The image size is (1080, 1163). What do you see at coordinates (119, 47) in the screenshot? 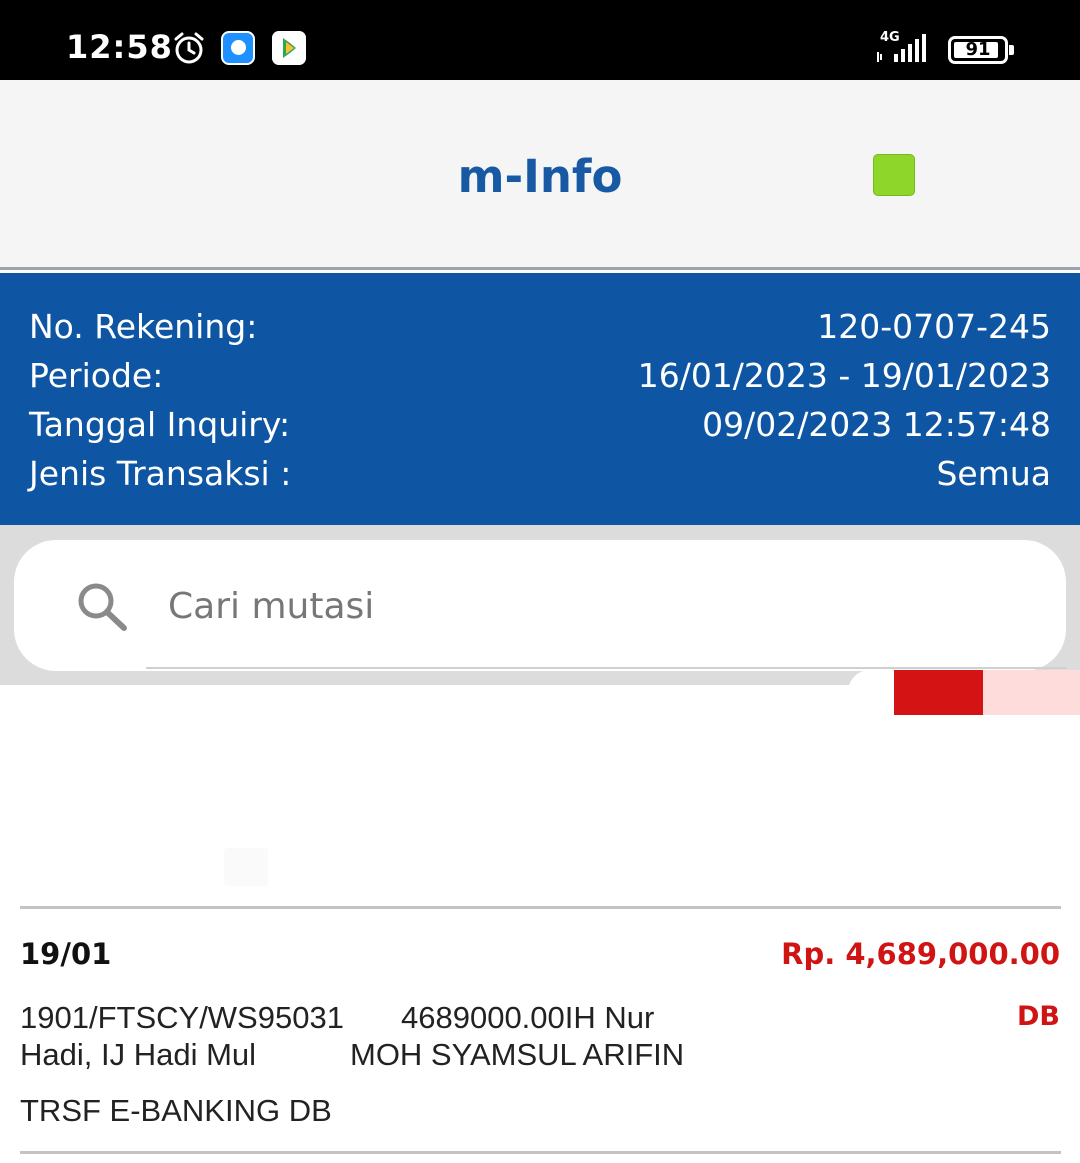
I see `status-time: 12:58` at bounding box center [119, 47].